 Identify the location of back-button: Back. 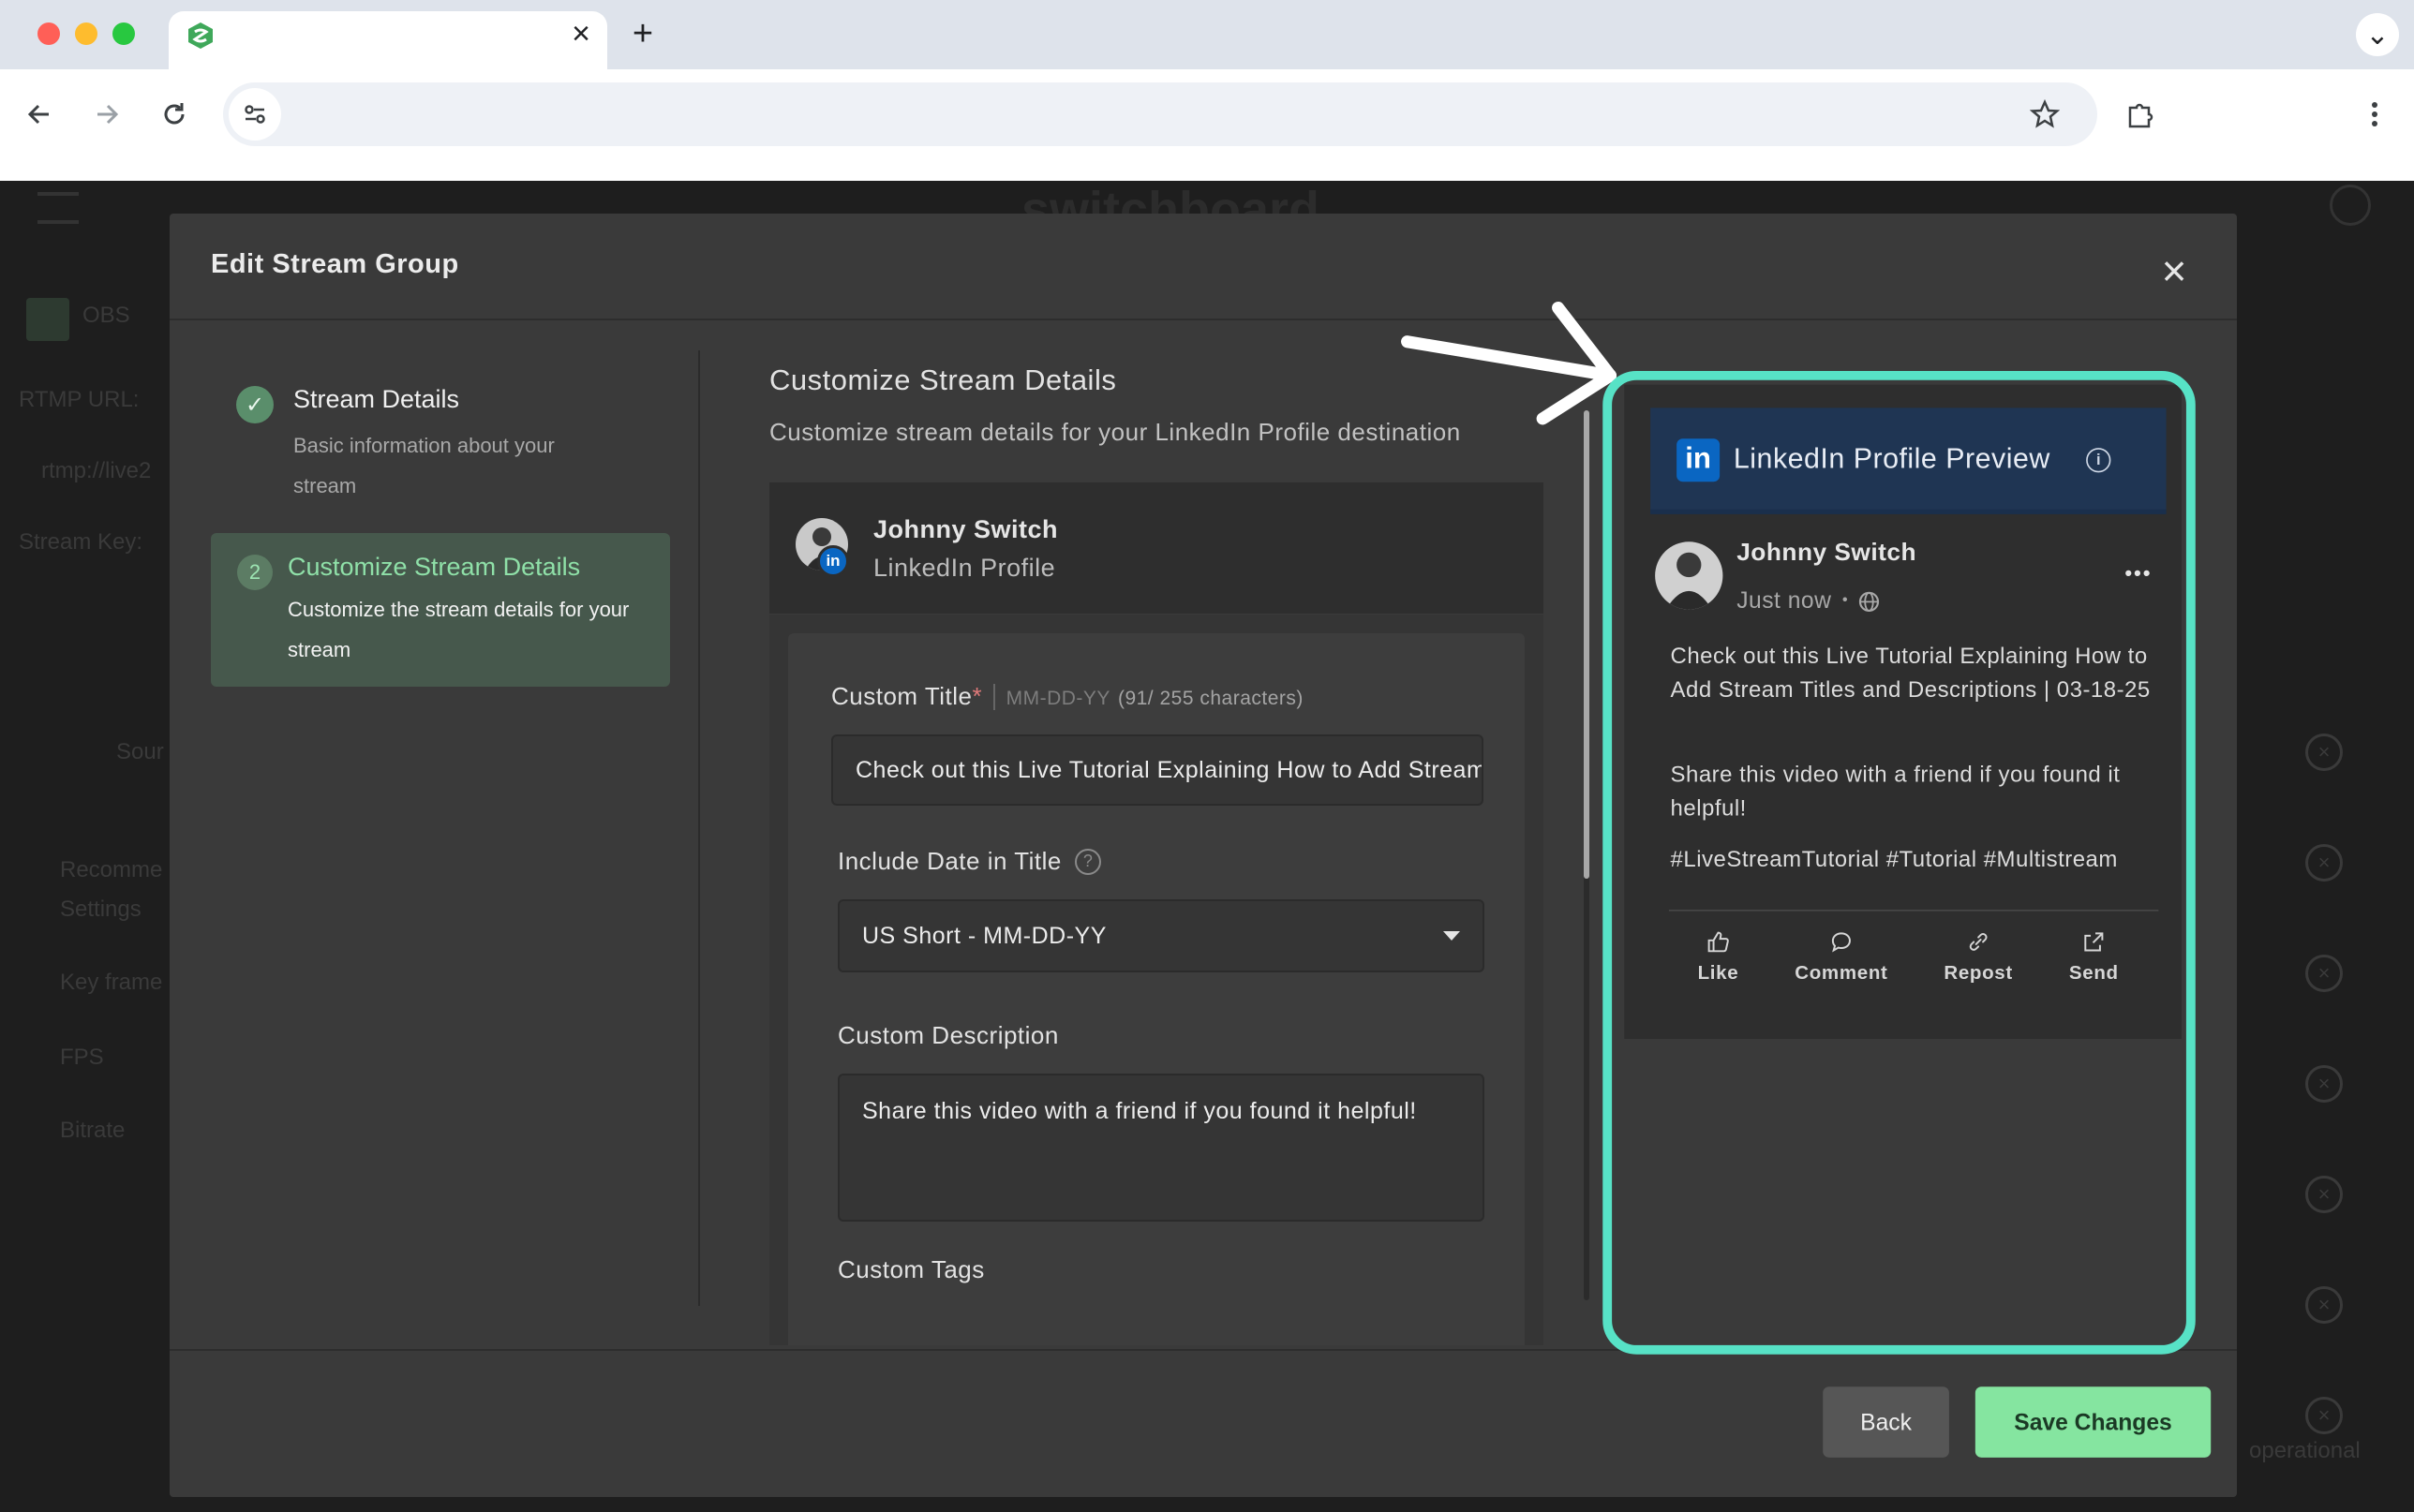
(1886, 1422).